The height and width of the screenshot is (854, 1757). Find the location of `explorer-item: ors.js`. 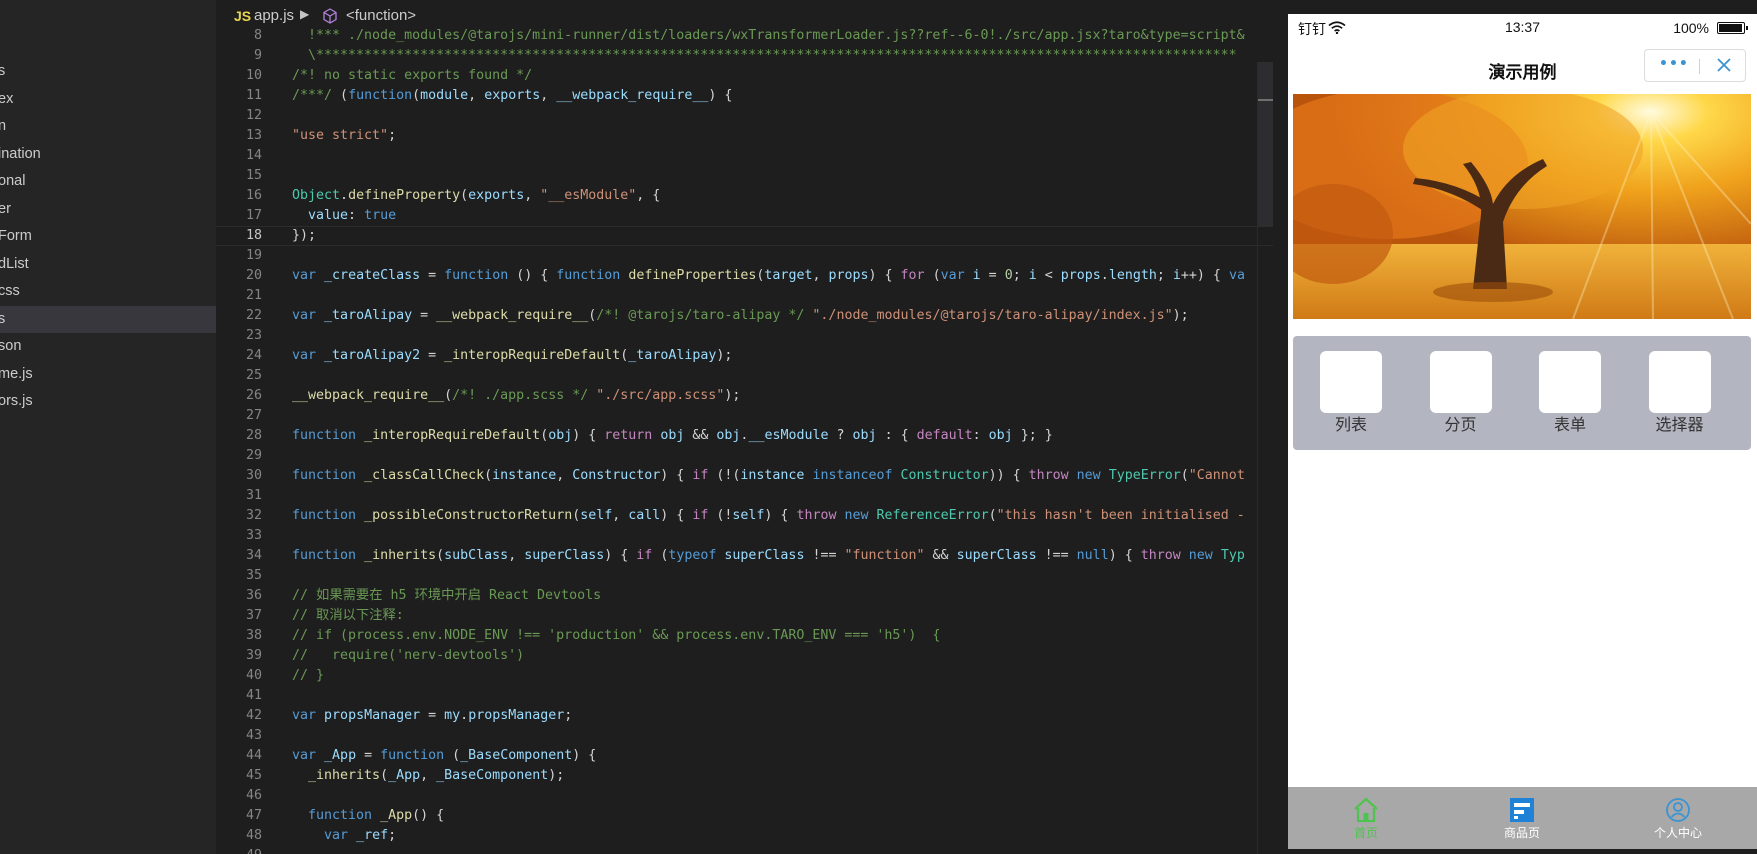

explorer-item: ors.js is located at coordinates (108, 401).